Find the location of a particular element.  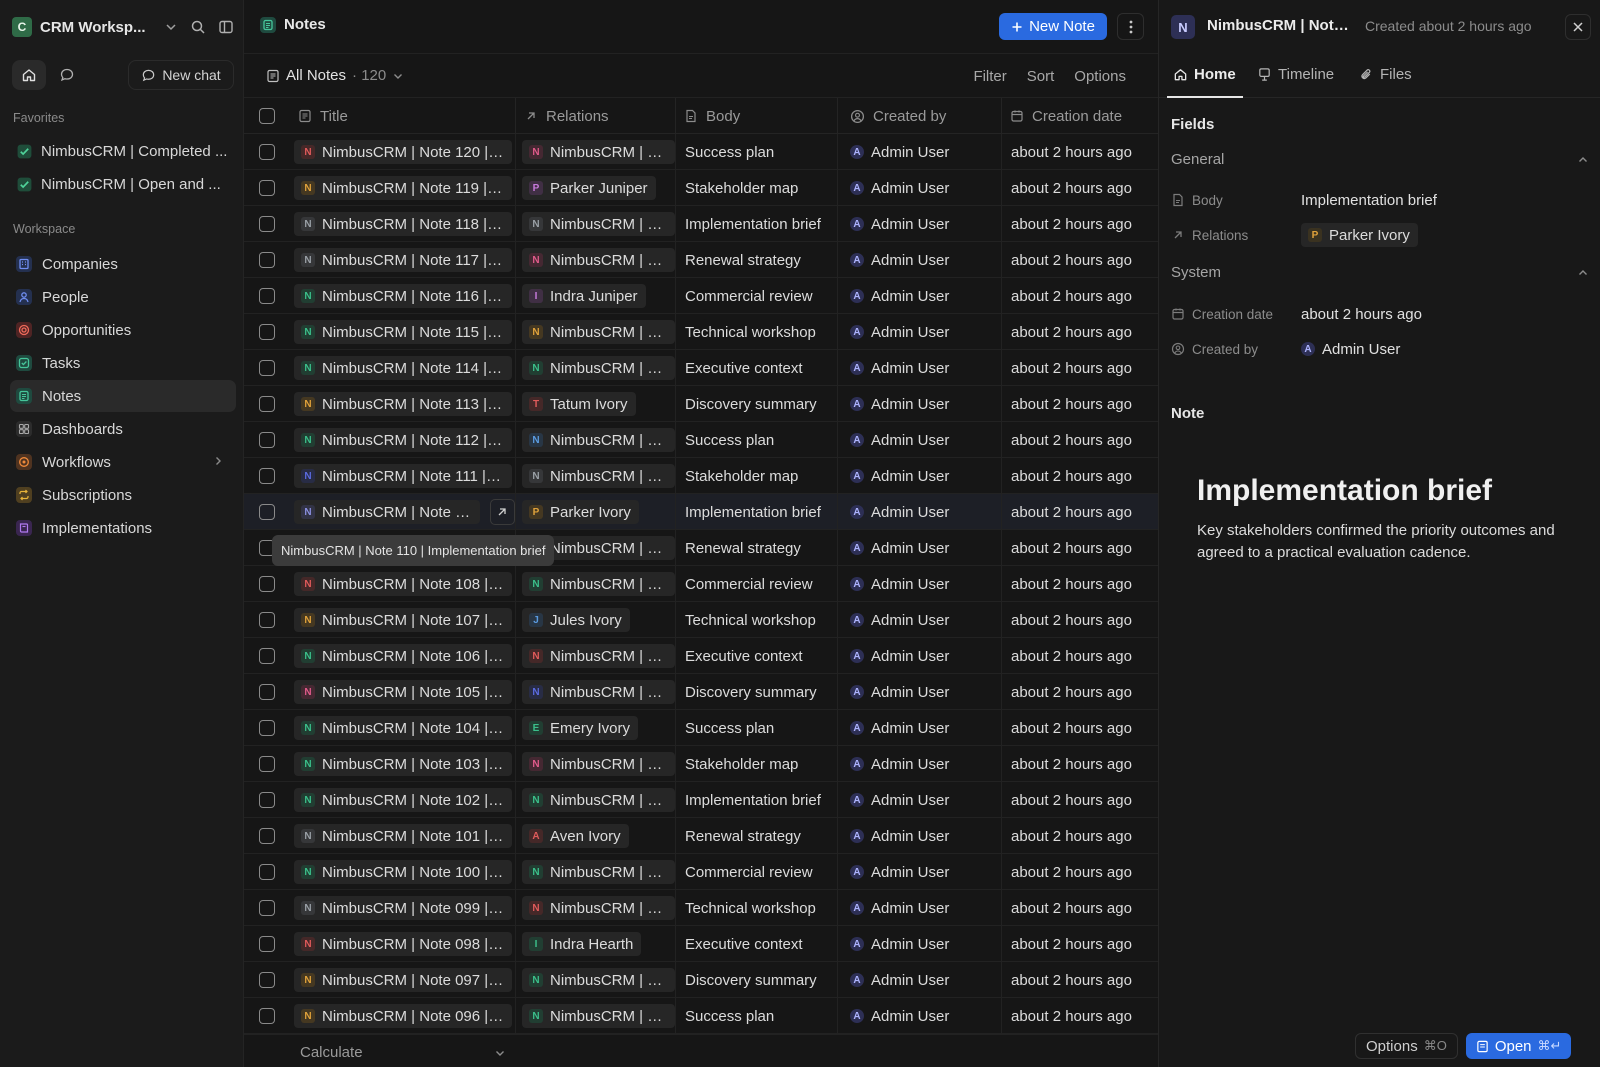

relations-cell: P Parker Juniper is located at coordinates (596, 188).